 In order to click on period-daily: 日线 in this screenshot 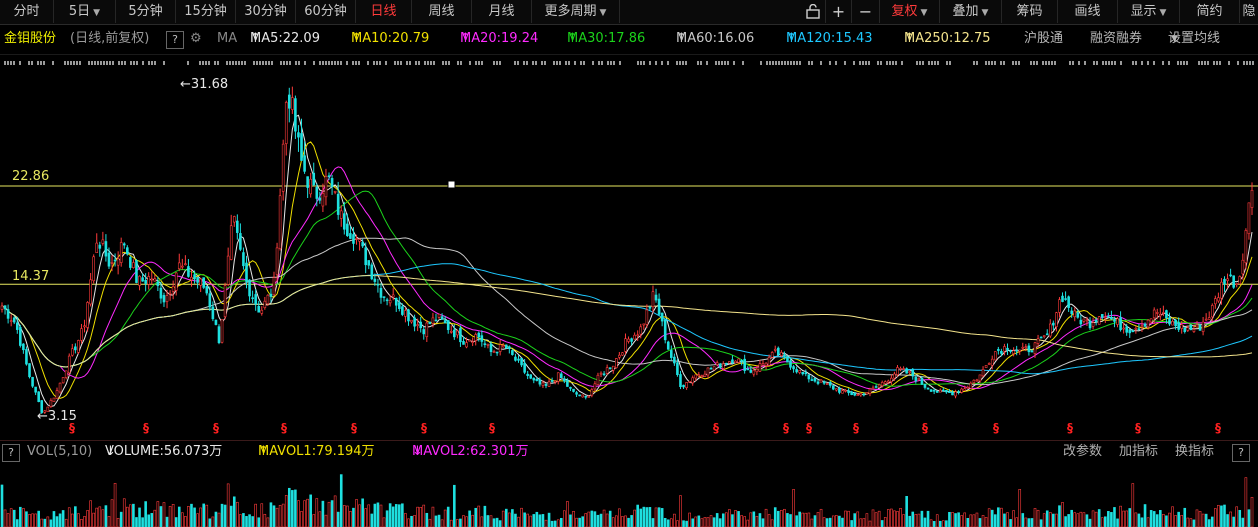, I will do `click(384, 11)`.